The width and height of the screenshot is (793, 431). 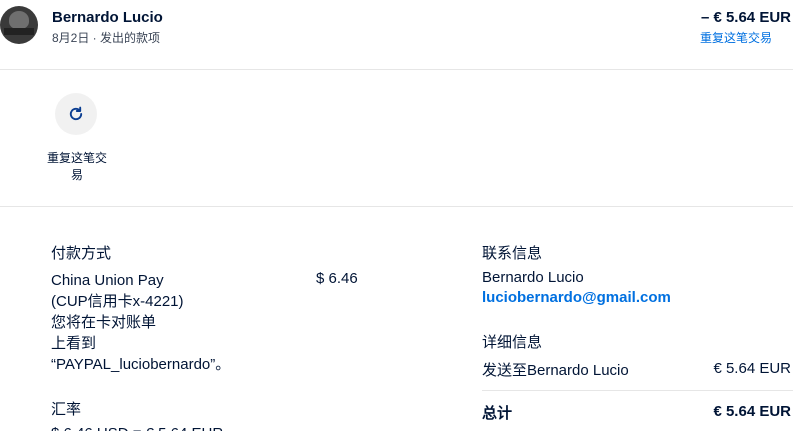 What do you see at coordinates (104, 322) in the screenshot?
I see `payment-method-line-3: 您将在卡对账单` at bounding box center [104, 322].